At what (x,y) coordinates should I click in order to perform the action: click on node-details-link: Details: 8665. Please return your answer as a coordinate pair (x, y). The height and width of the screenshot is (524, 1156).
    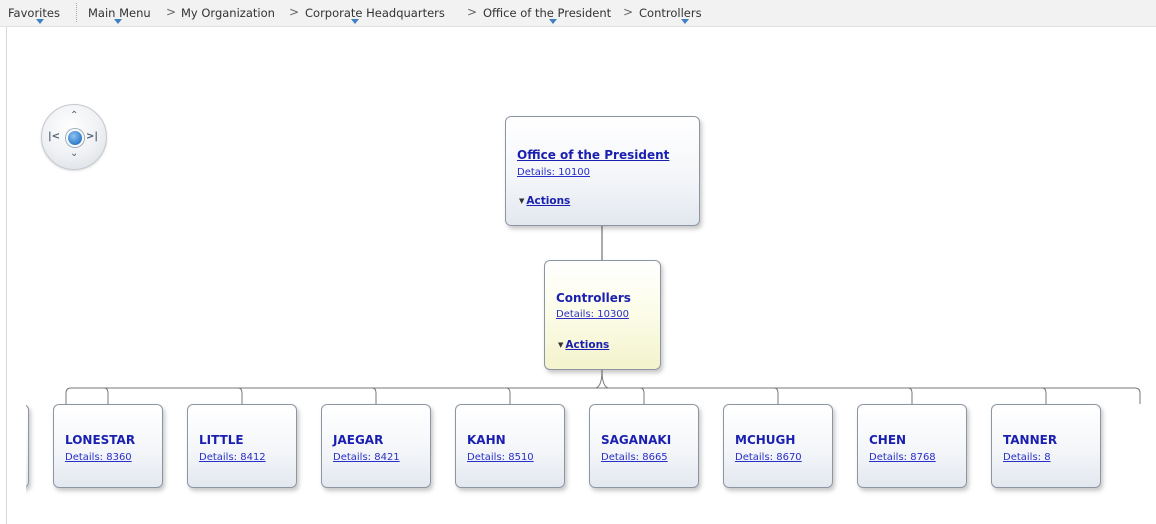
    Looking at the image, I should click on (634, 457).